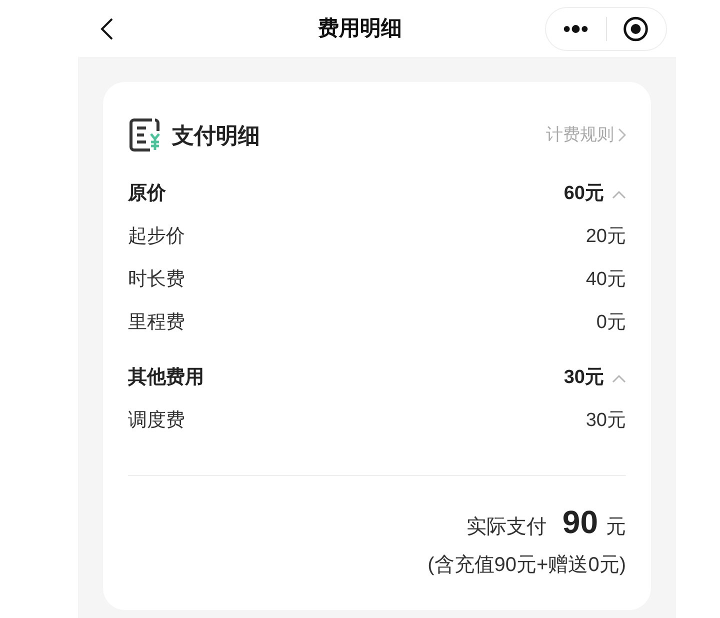  Describe the element at coordinates (156, 280) in the screenshot. I see `fee-label: 时长费` at that location.